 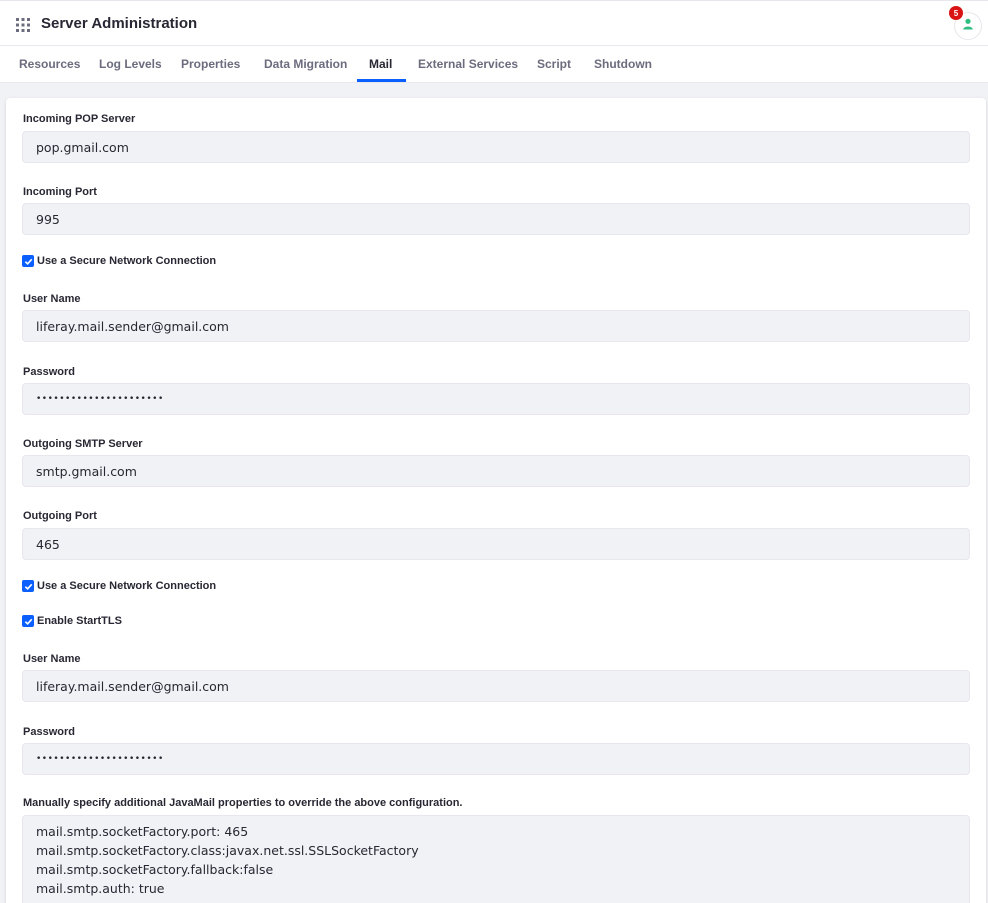 I want to click on incoming-pop-server-label: Incoming POP Server, so click(x=79, y=119).